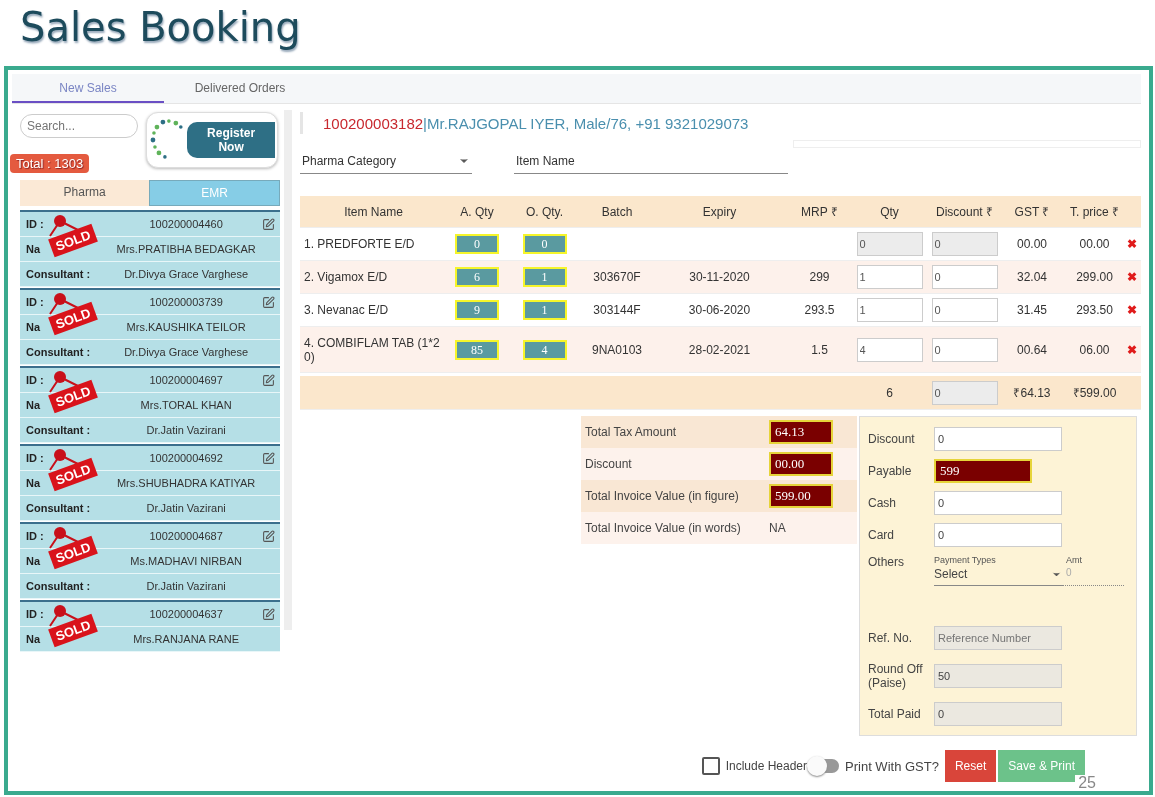  I want to click on patient-card: ID : 100200004687 Na Ms.MADHAVI NIRBAN Consultant : Dr.Jatin Vazirani SOLD, so click(150, 560).